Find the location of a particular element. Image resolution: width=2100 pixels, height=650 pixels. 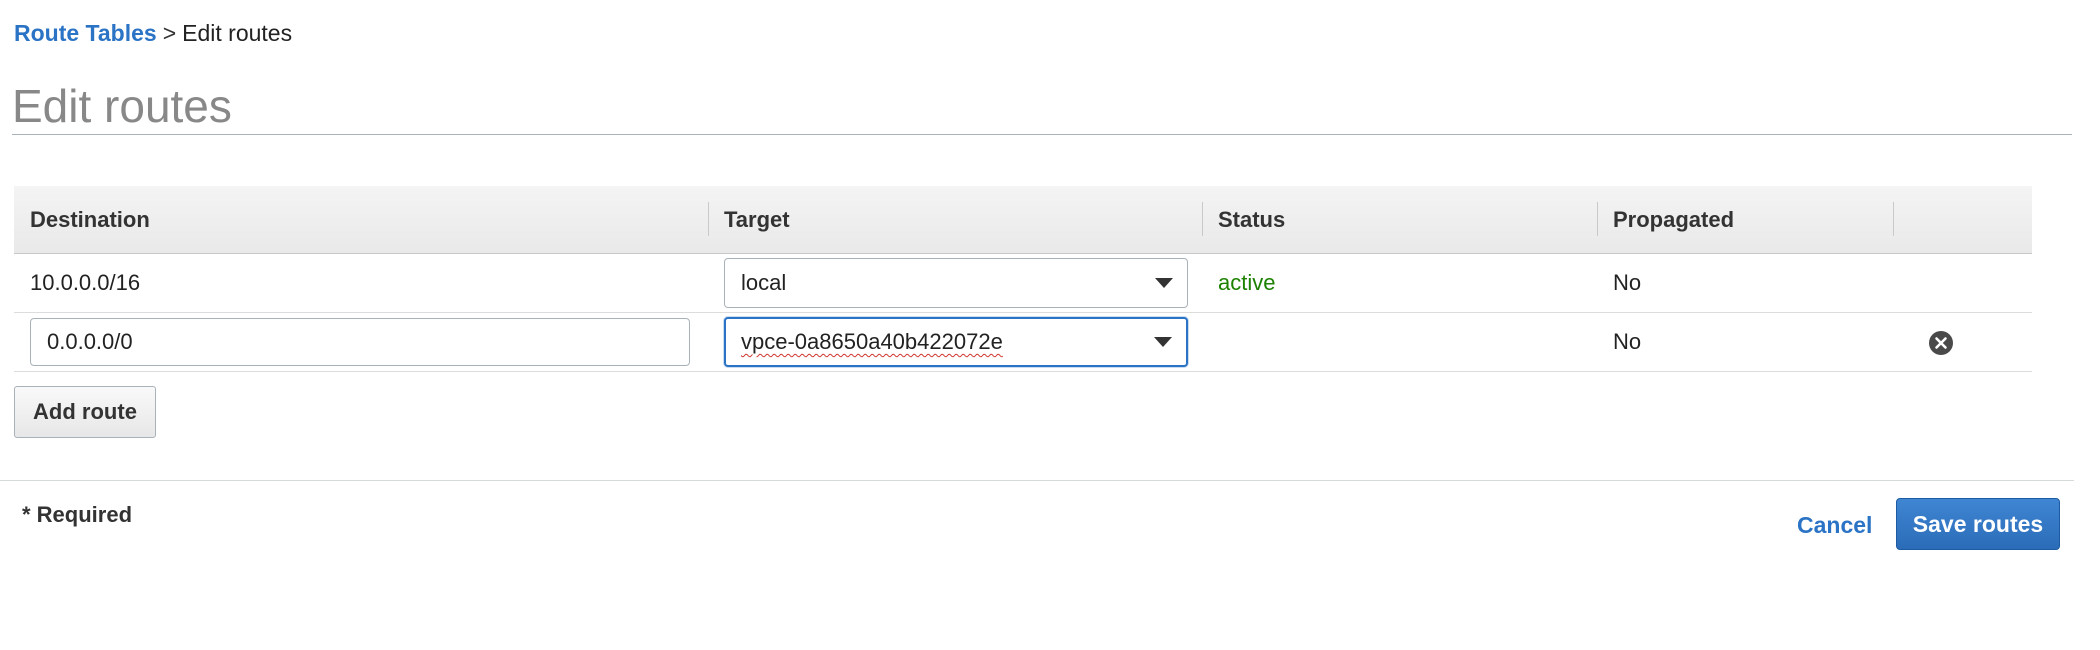

column-header-destination: Destination is located at coordinates (90, 219).